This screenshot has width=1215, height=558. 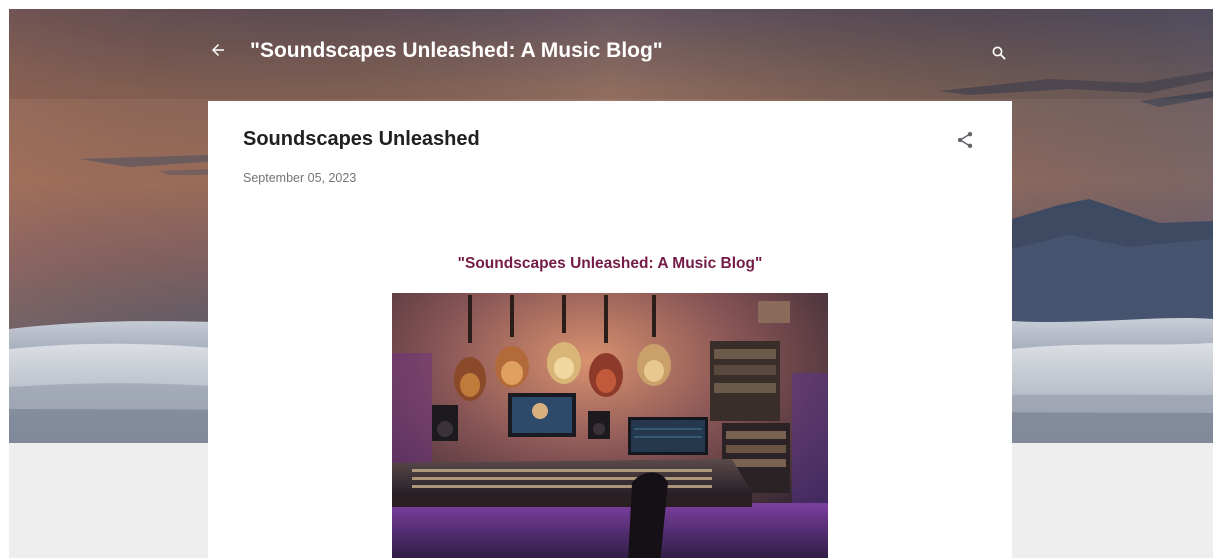 What do you see at coordinates (456, 51) in the screenshot?
I see `blog-title-link: "Soundscapes Unleashed: A Music Blog"` at bounding box center [456, 51].